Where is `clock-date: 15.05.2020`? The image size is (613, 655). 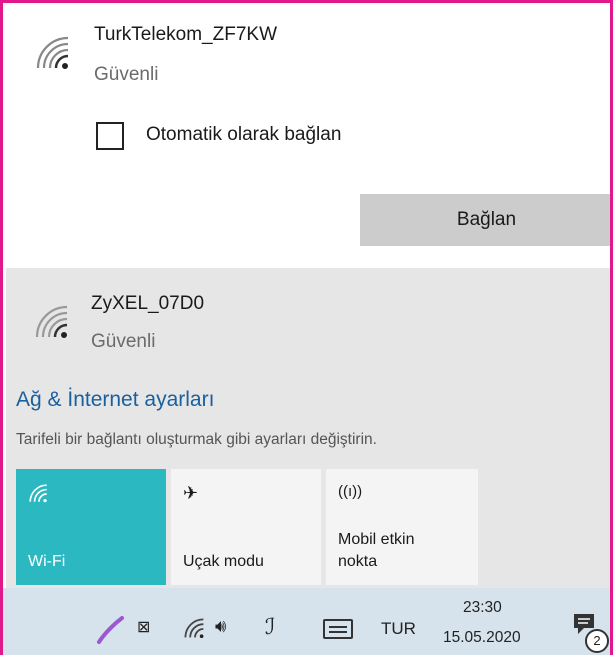 clock-date: 15.05.2020 is located at coordinates (482, 638).